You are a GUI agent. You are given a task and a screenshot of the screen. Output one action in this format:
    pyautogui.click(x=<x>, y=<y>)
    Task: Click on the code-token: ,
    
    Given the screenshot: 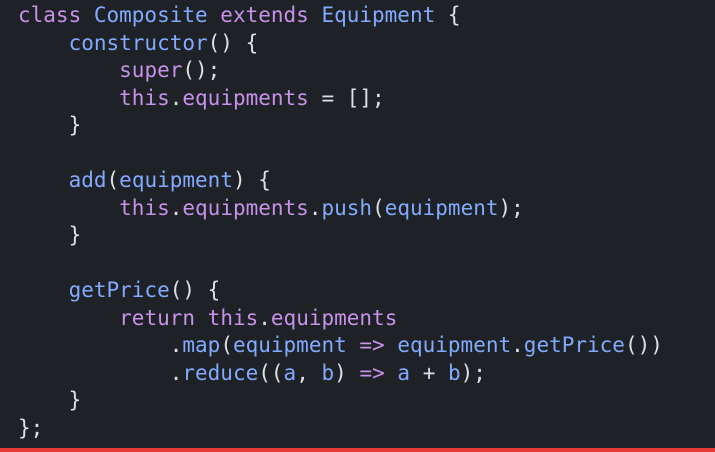 What is the action you would take?
    pyautogui.click(x=309, y=372)
    